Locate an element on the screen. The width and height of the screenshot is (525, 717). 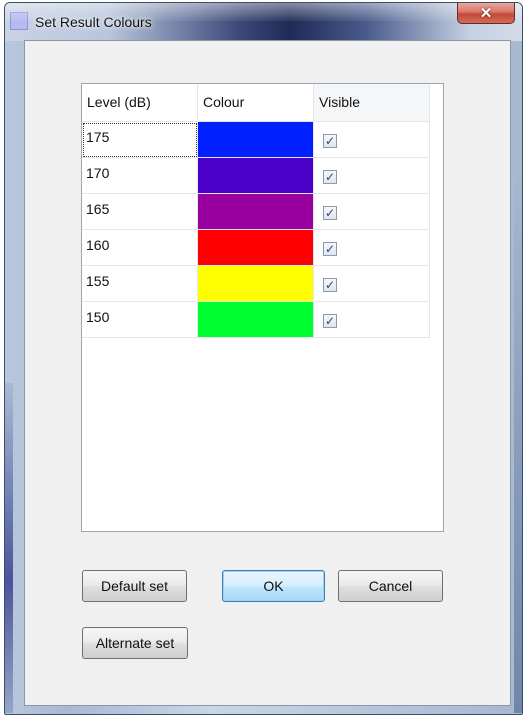
close-icon: ✕ is located at coordinates (486, 13).